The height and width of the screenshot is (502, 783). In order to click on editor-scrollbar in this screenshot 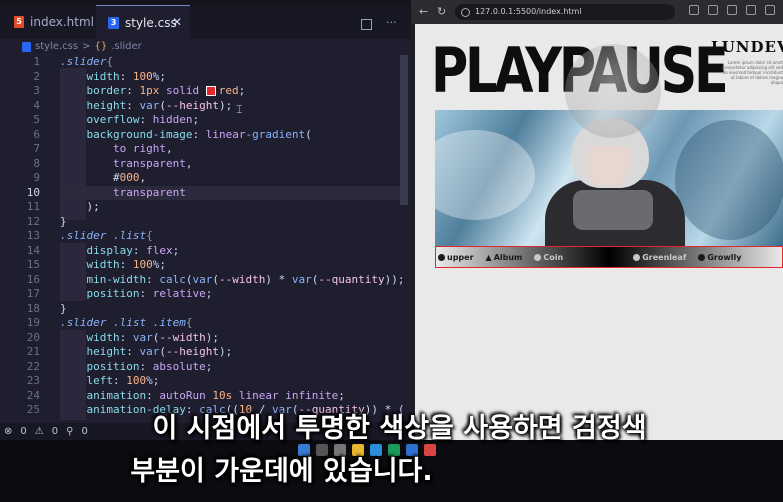, I will do `click(404, 130)`.